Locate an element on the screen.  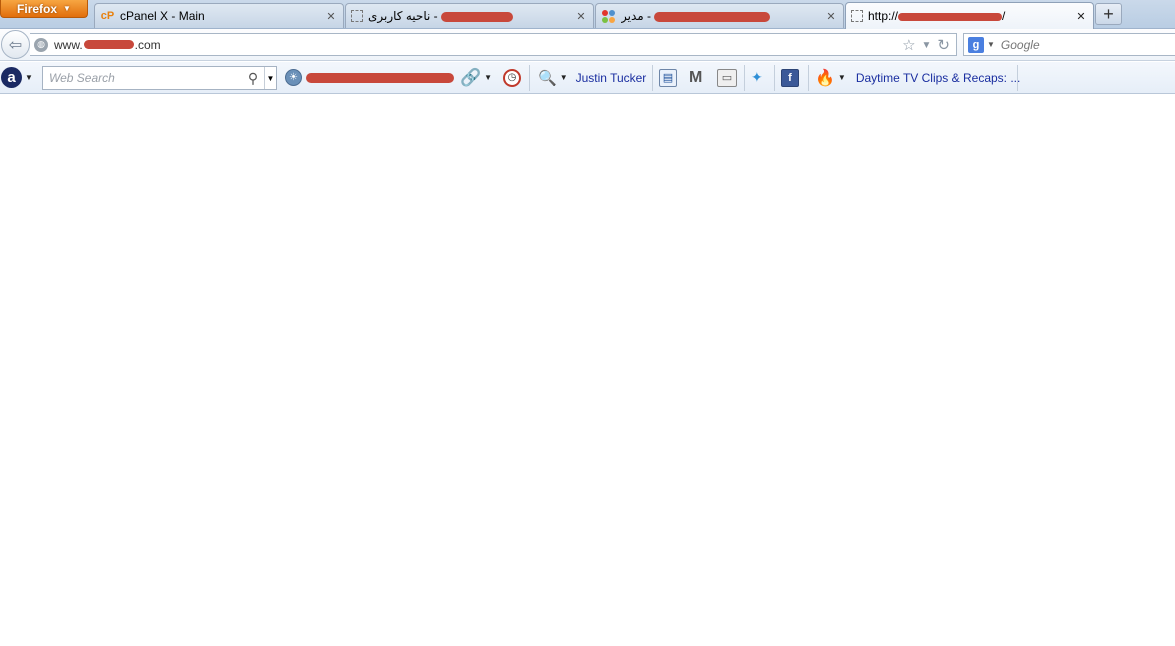
tab-user-area: ناحیه کاربری - ✕ is located at coordinates (469, 15).